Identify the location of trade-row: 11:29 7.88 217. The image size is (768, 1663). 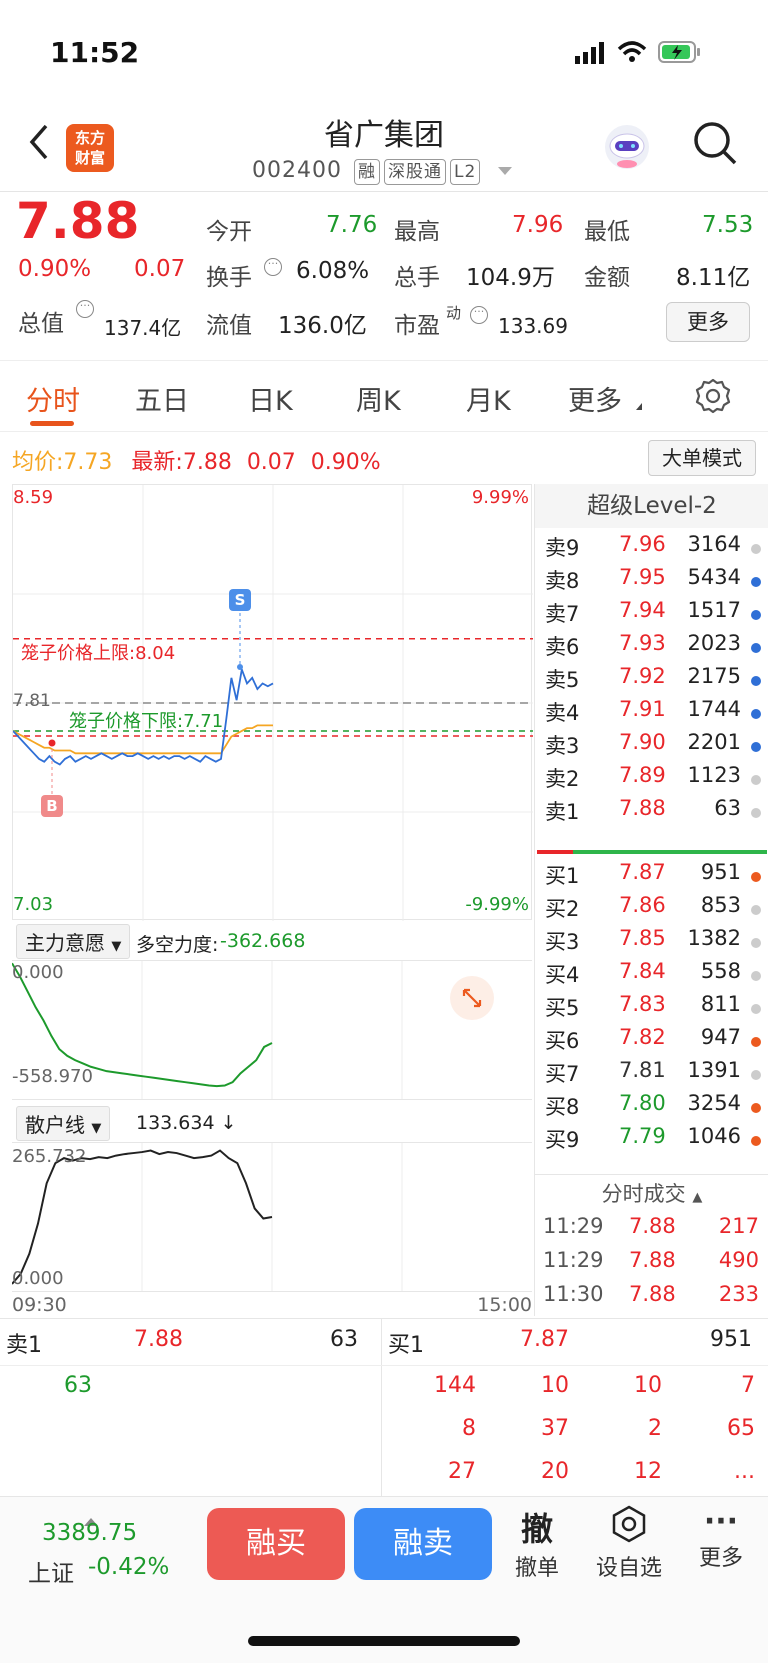
(651, 1232).